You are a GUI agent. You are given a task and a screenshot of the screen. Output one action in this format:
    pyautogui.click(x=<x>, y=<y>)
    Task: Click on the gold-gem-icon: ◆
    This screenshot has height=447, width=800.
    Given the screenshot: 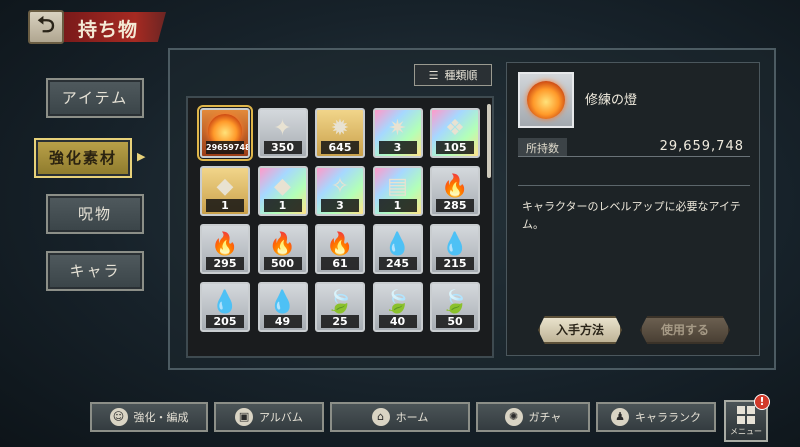 What is the action you would take?
    pyautogui.click(x=225, y=186)
    